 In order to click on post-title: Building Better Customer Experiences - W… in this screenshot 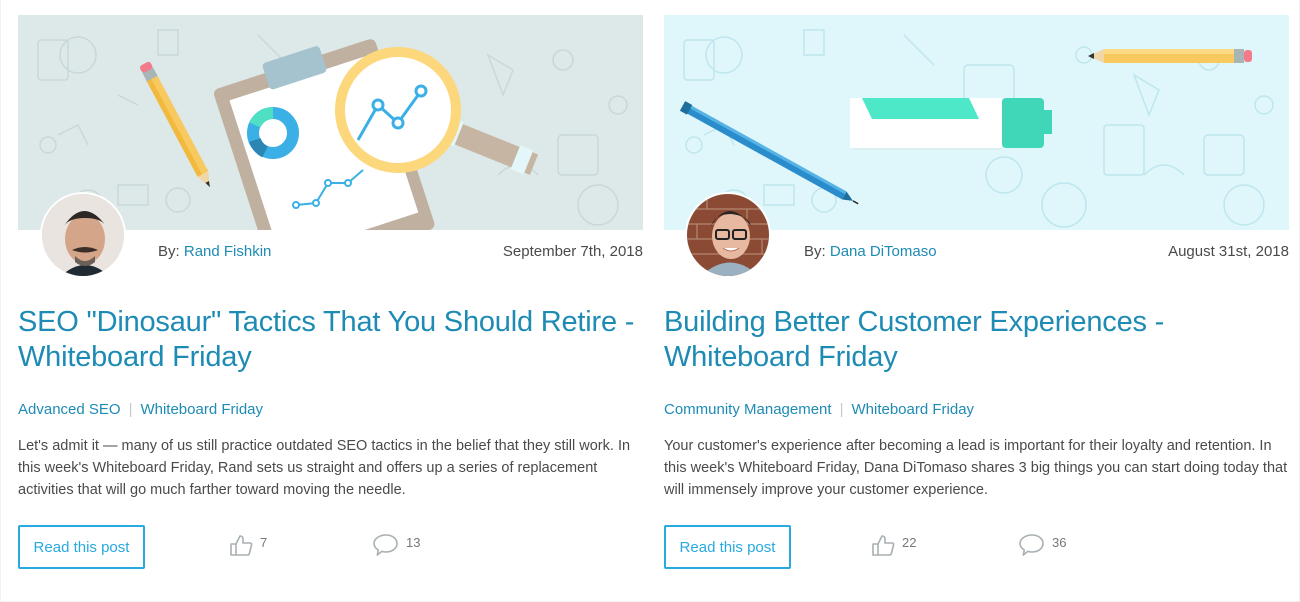, I will do `click(976, 340)`.